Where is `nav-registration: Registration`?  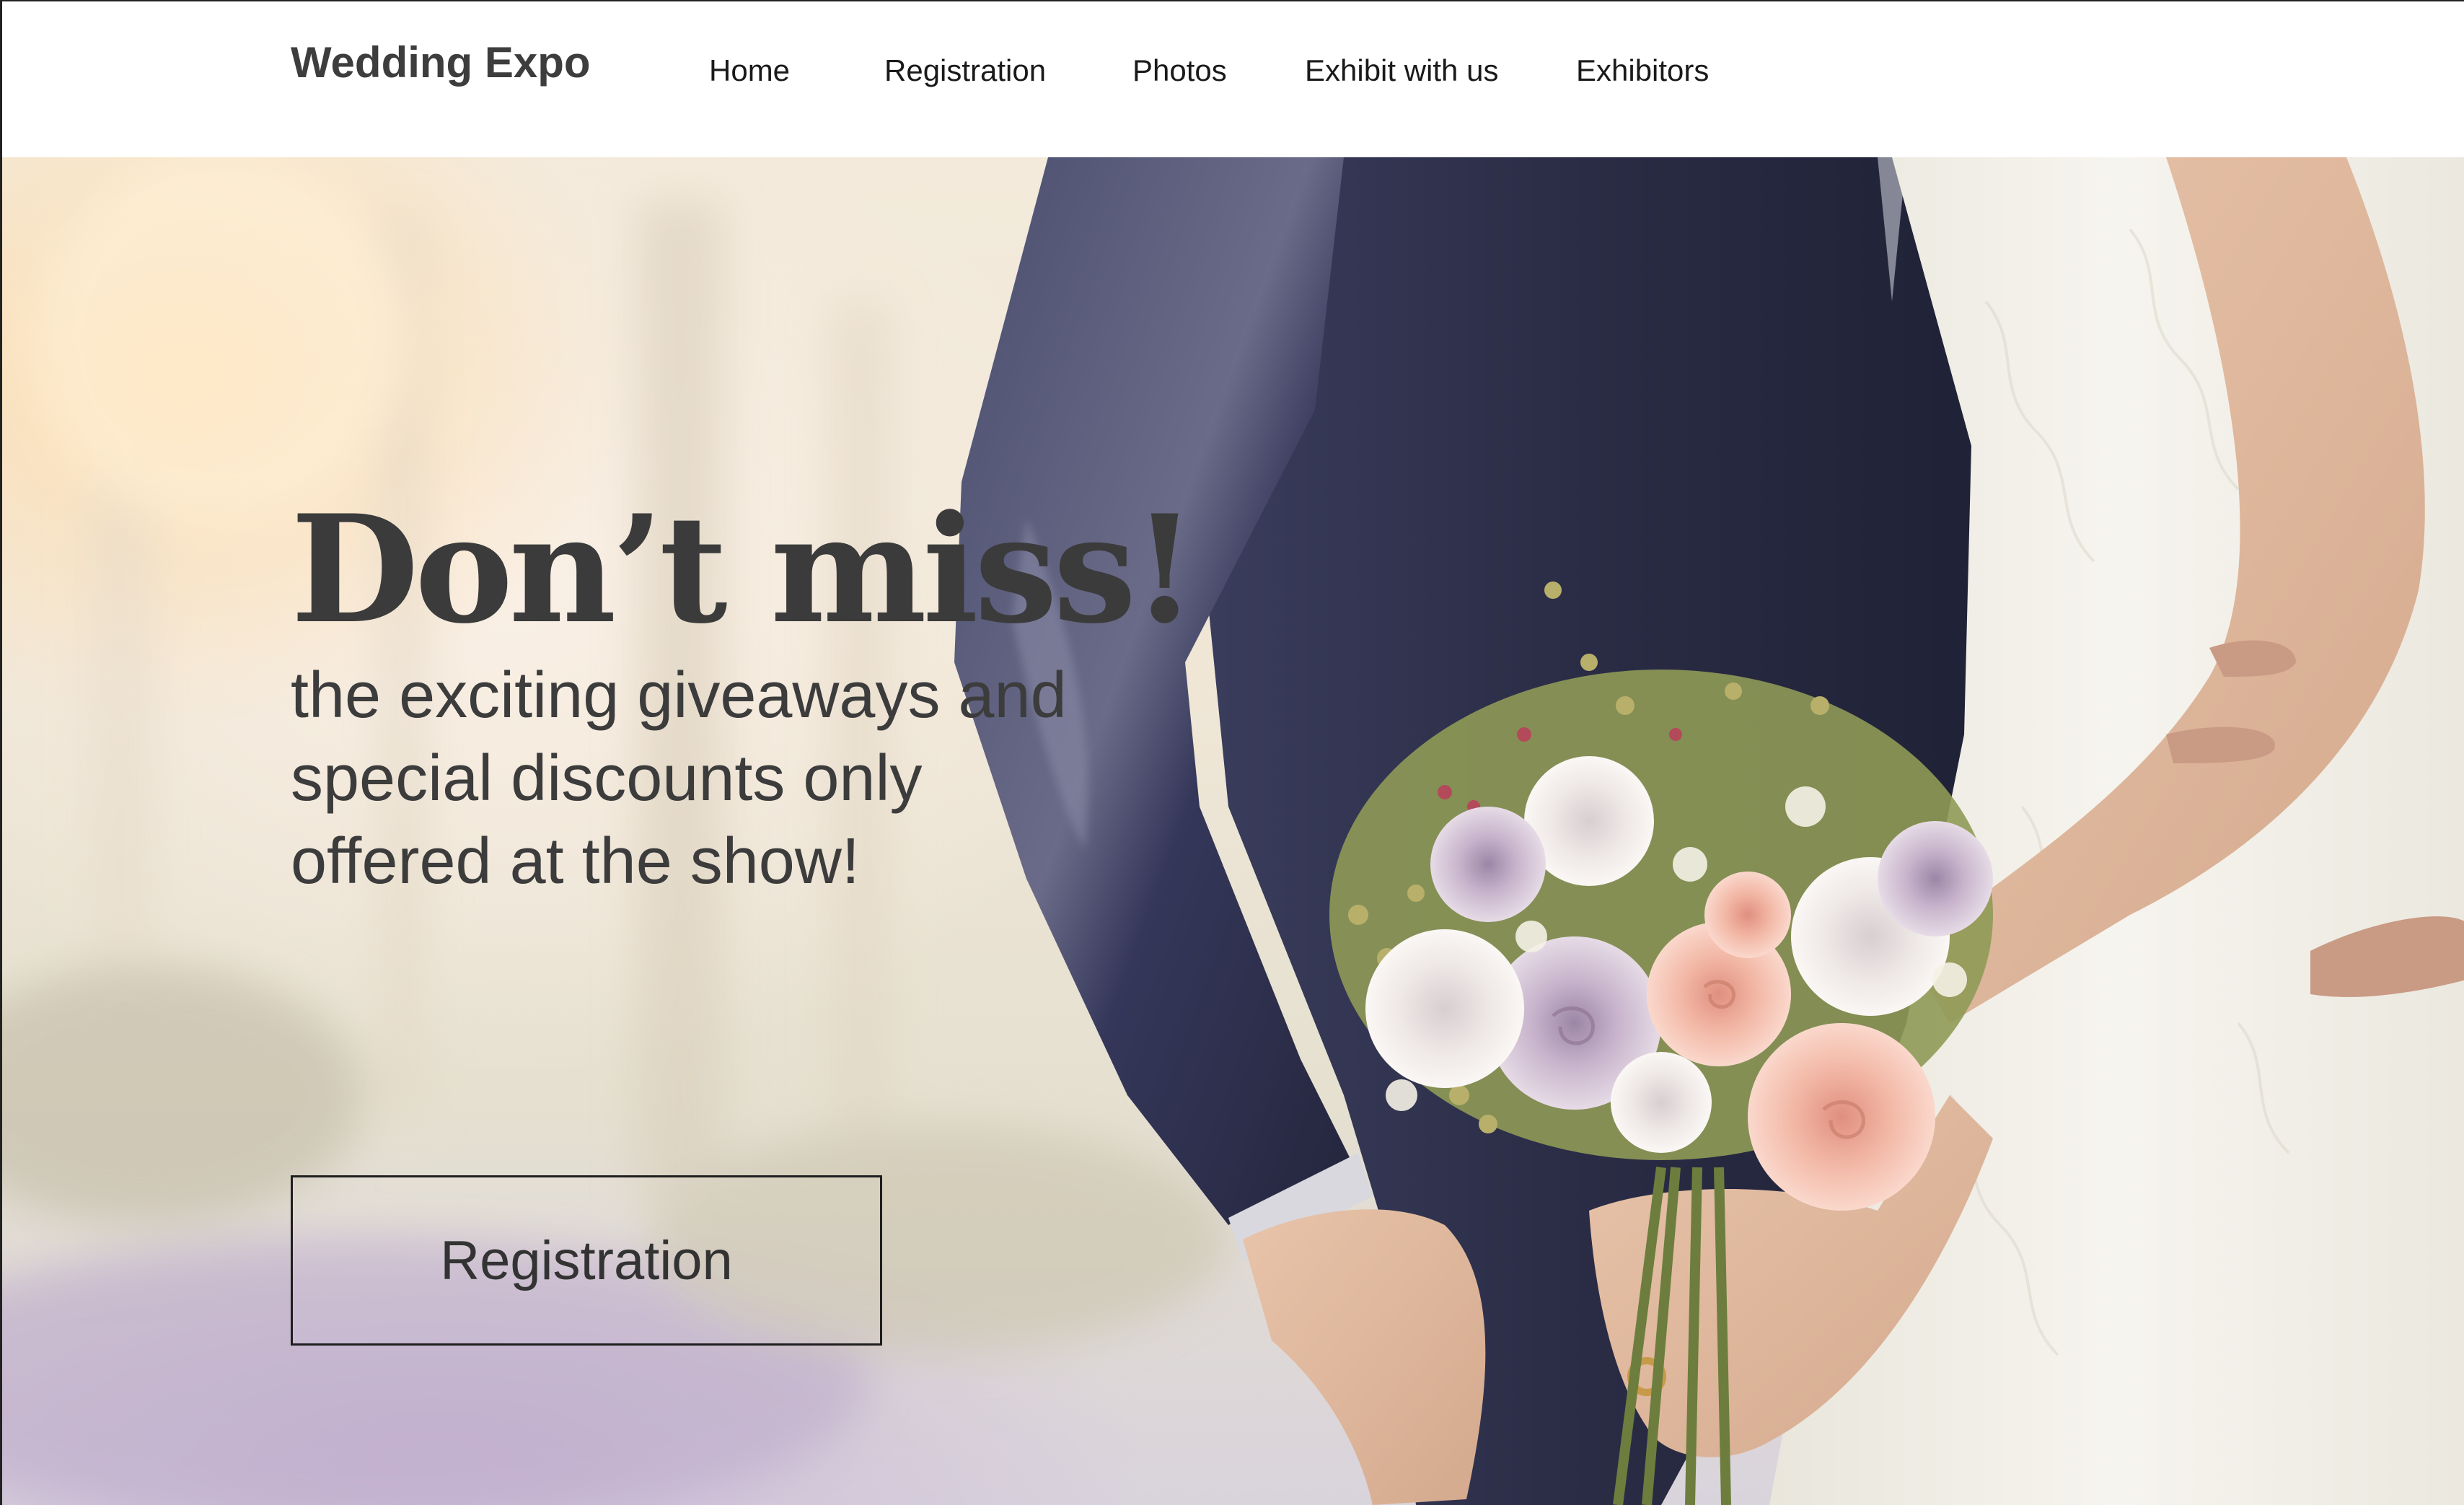
nav-registration: Registration is located at coordinates (965, 71).